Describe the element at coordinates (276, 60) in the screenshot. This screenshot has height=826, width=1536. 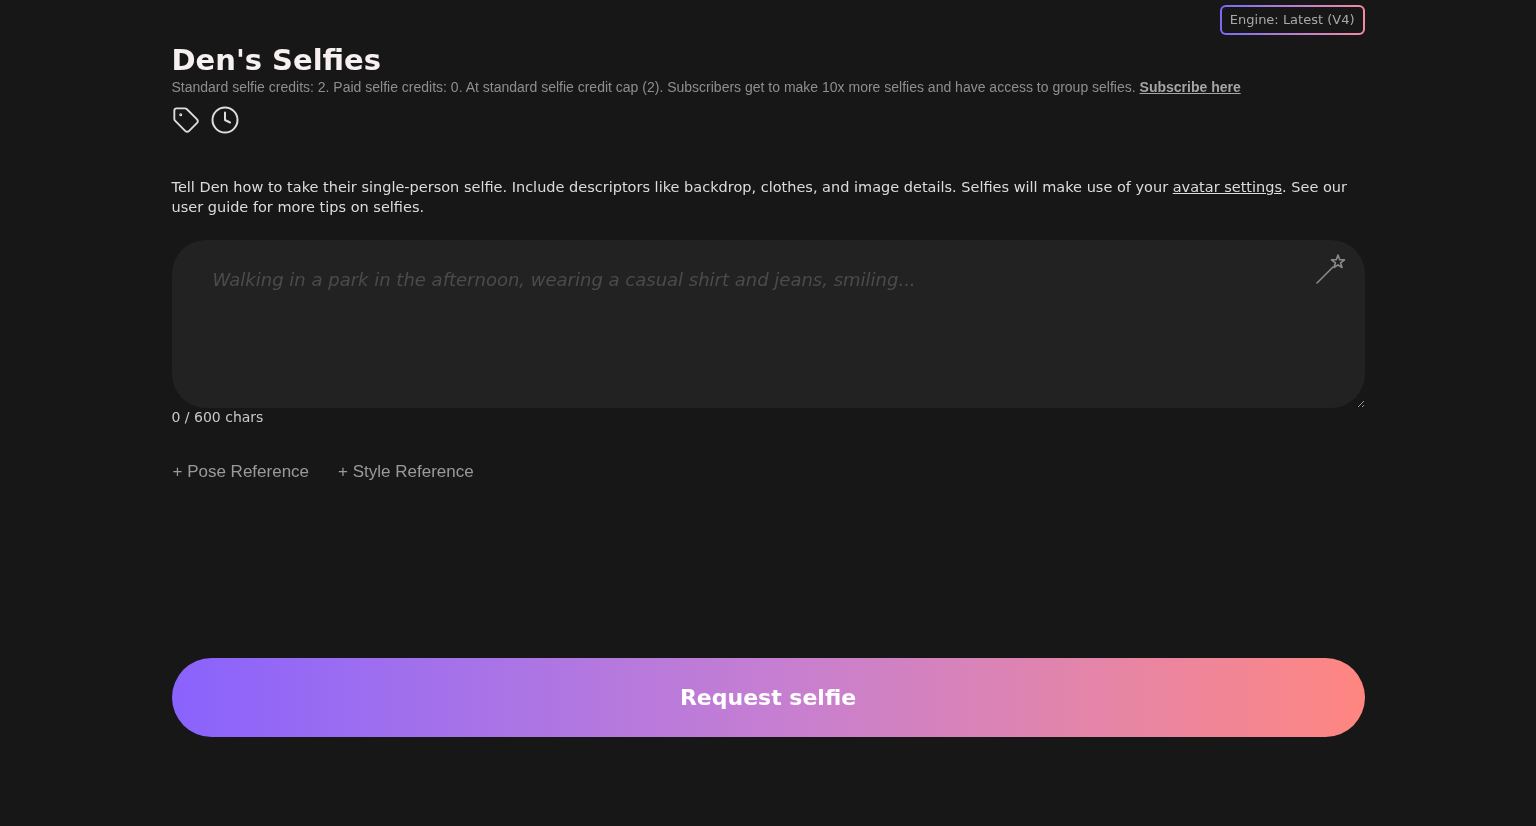
I see `page-title: Den's Selfies` at that location.